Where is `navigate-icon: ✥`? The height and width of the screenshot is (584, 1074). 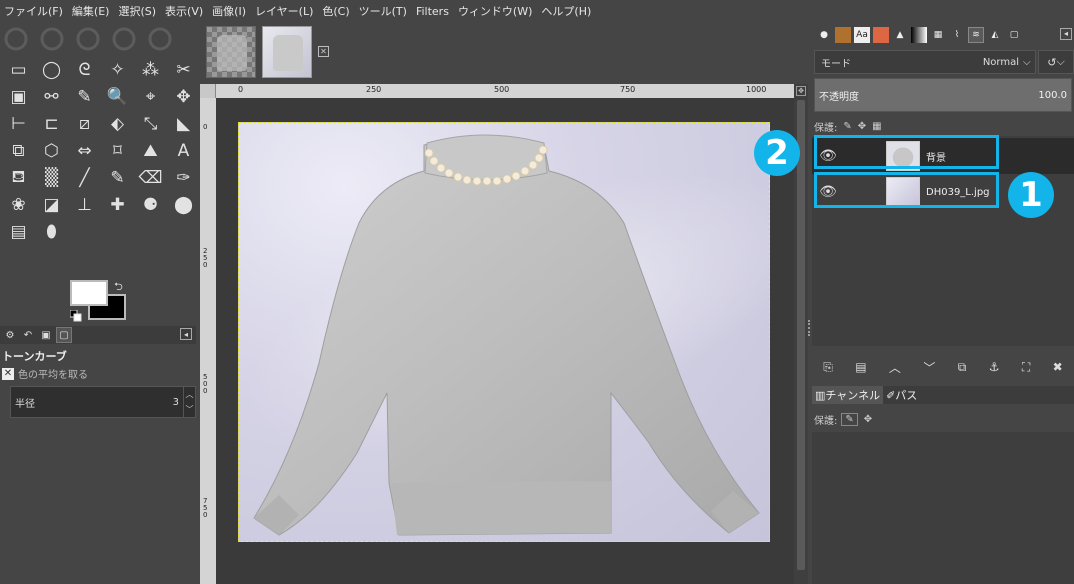 navigate-icon: ✥ is located at coordinates (801, 91).